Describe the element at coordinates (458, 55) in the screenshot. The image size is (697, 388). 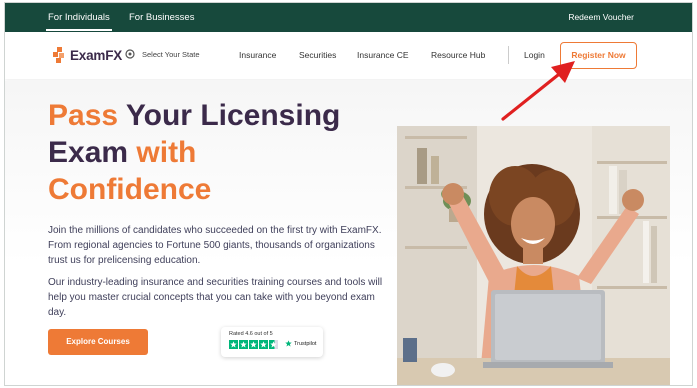
I see `nav-link-resource-hub: Resource Hub` at that location.